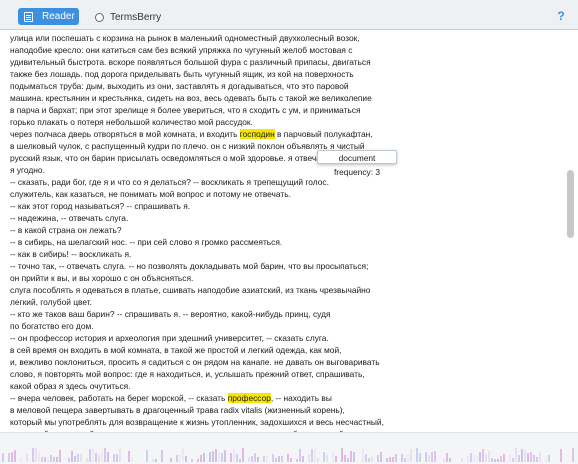 The width and height of the screenshot is (578, 464). I want to click on highlighted-term: господин, so click(257, 134).